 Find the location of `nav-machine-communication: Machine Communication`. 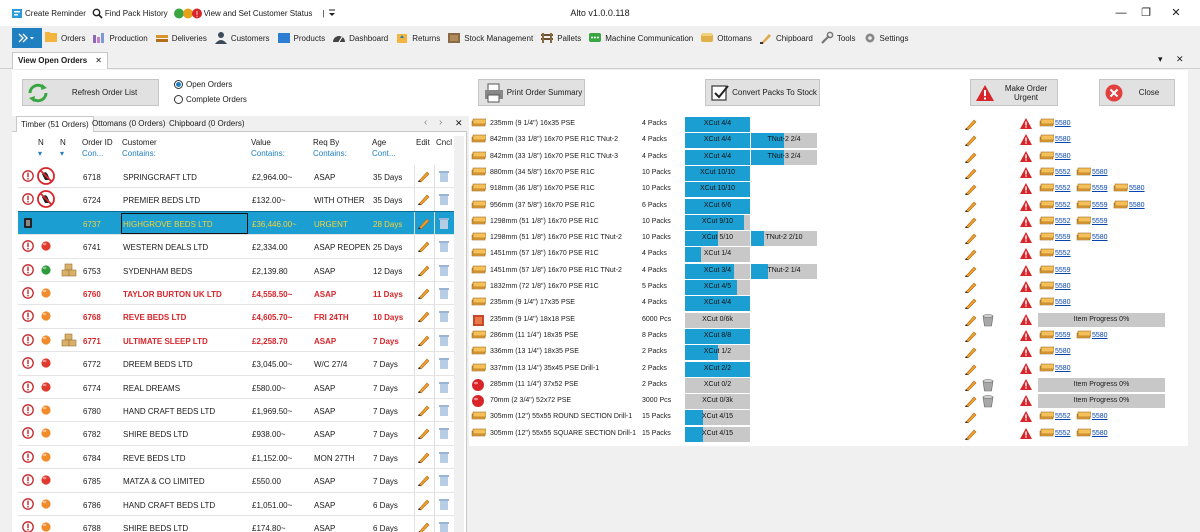

nav-machine-communication: Machine Communication is located at coordinates (640, 38).